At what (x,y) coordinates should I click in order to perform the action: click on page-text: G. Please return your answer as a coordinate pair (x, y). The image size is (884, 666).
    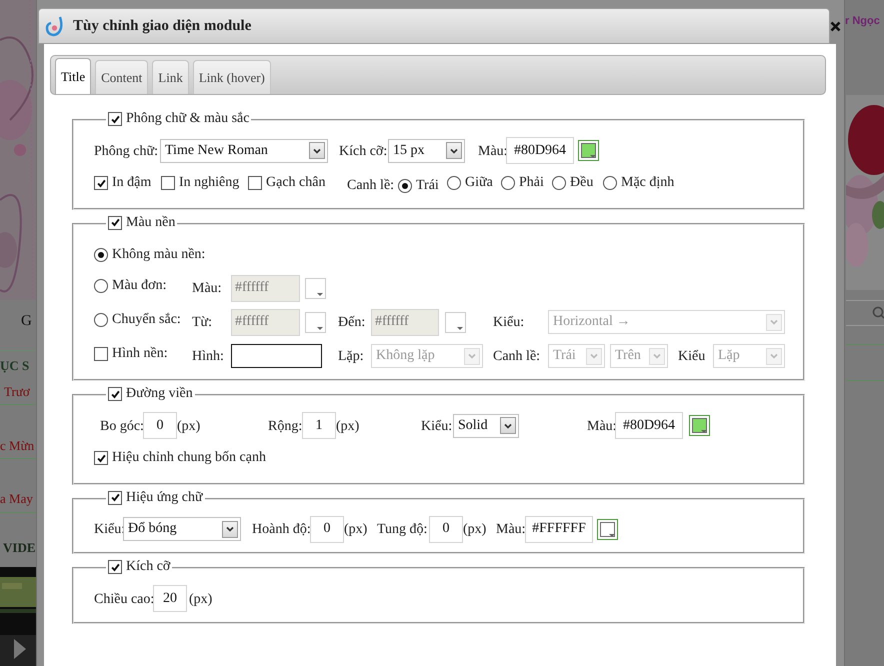
    Looking at the image, I should click on (26, 321).